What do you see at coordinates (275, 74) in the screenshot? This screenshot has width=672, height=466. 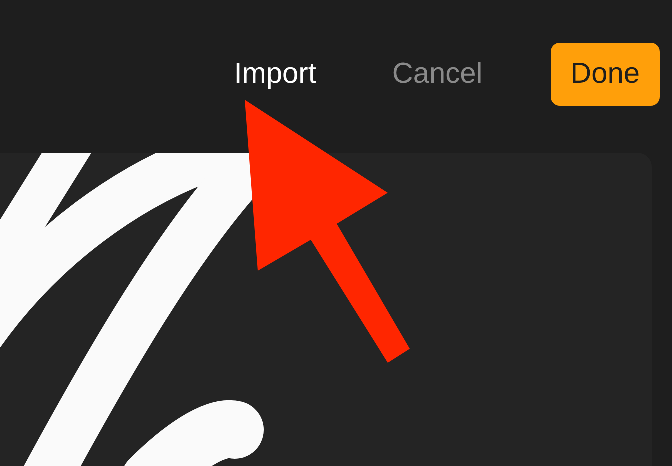 I see `toolbar-button: Import` at bounding box center [275, 74].